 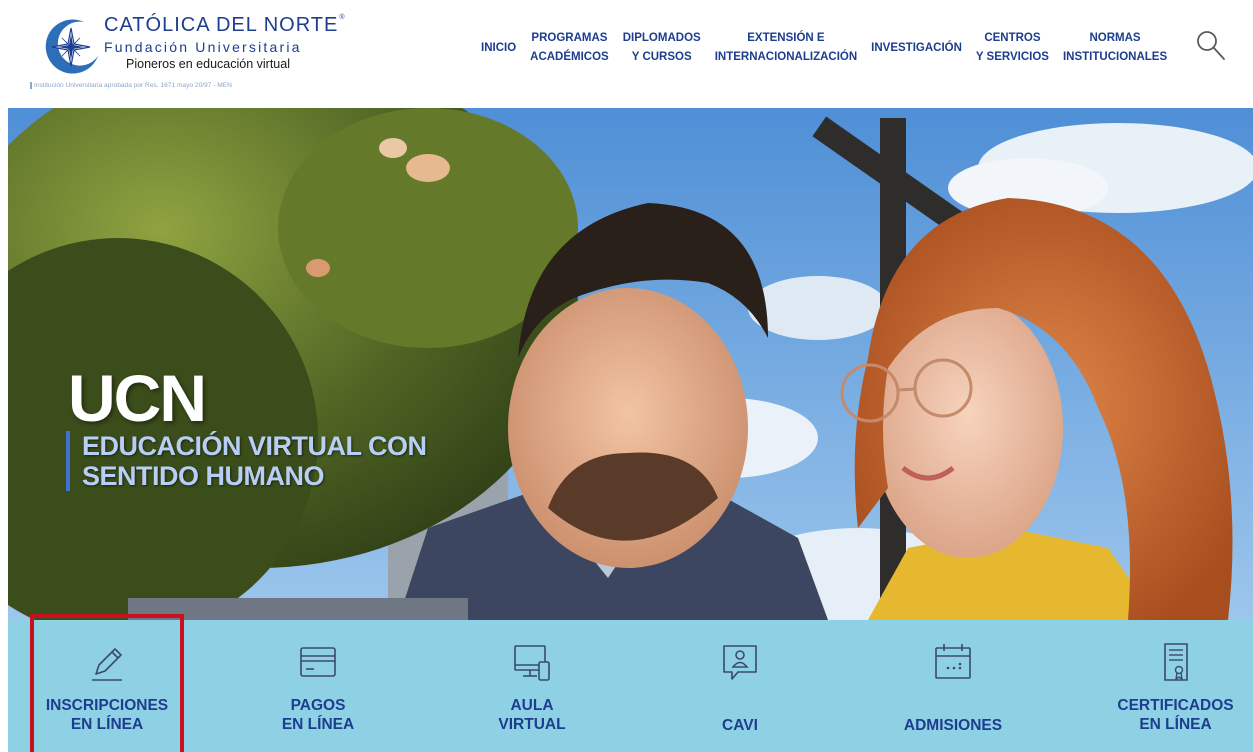 What do you see at coordinates (532, 686) in the screenshot?
I see `quicklink-aula-virtual: AULA VIRTUAL` at bounding box center [532, 686].